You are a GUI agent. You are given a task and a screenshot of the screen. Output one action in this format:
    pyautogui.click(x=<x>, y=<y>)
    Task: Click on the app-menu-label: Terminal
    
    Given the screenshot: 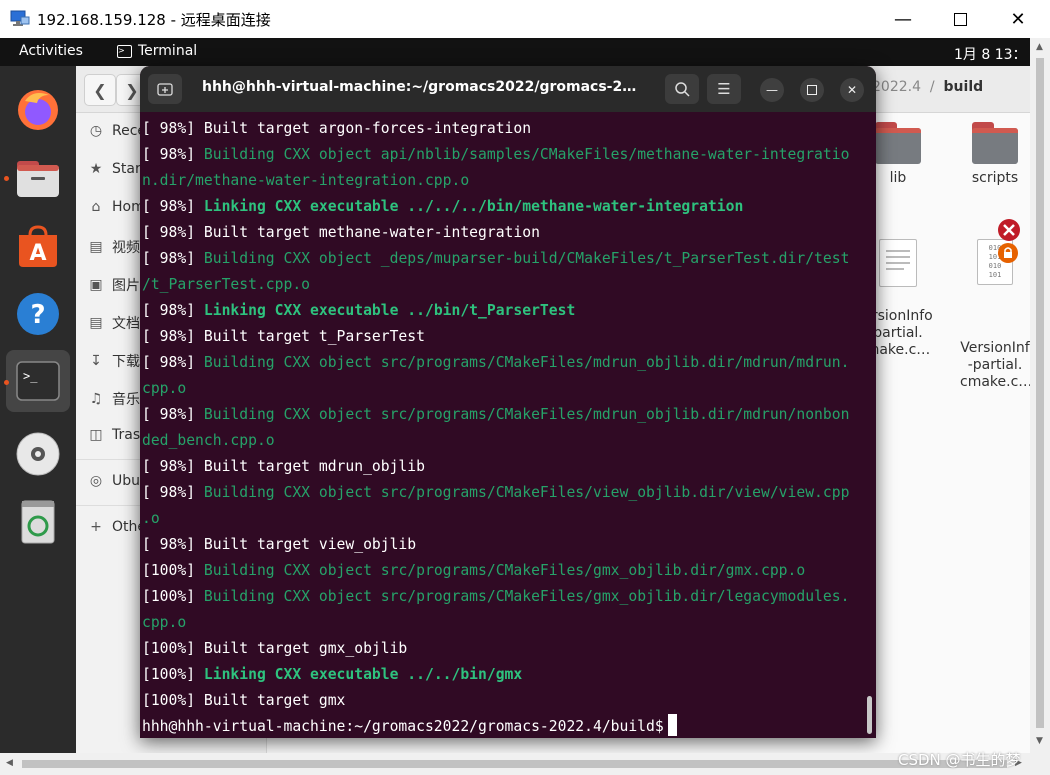 What is the action you would take?
    pyautogui.click(x=168, y=51)
    